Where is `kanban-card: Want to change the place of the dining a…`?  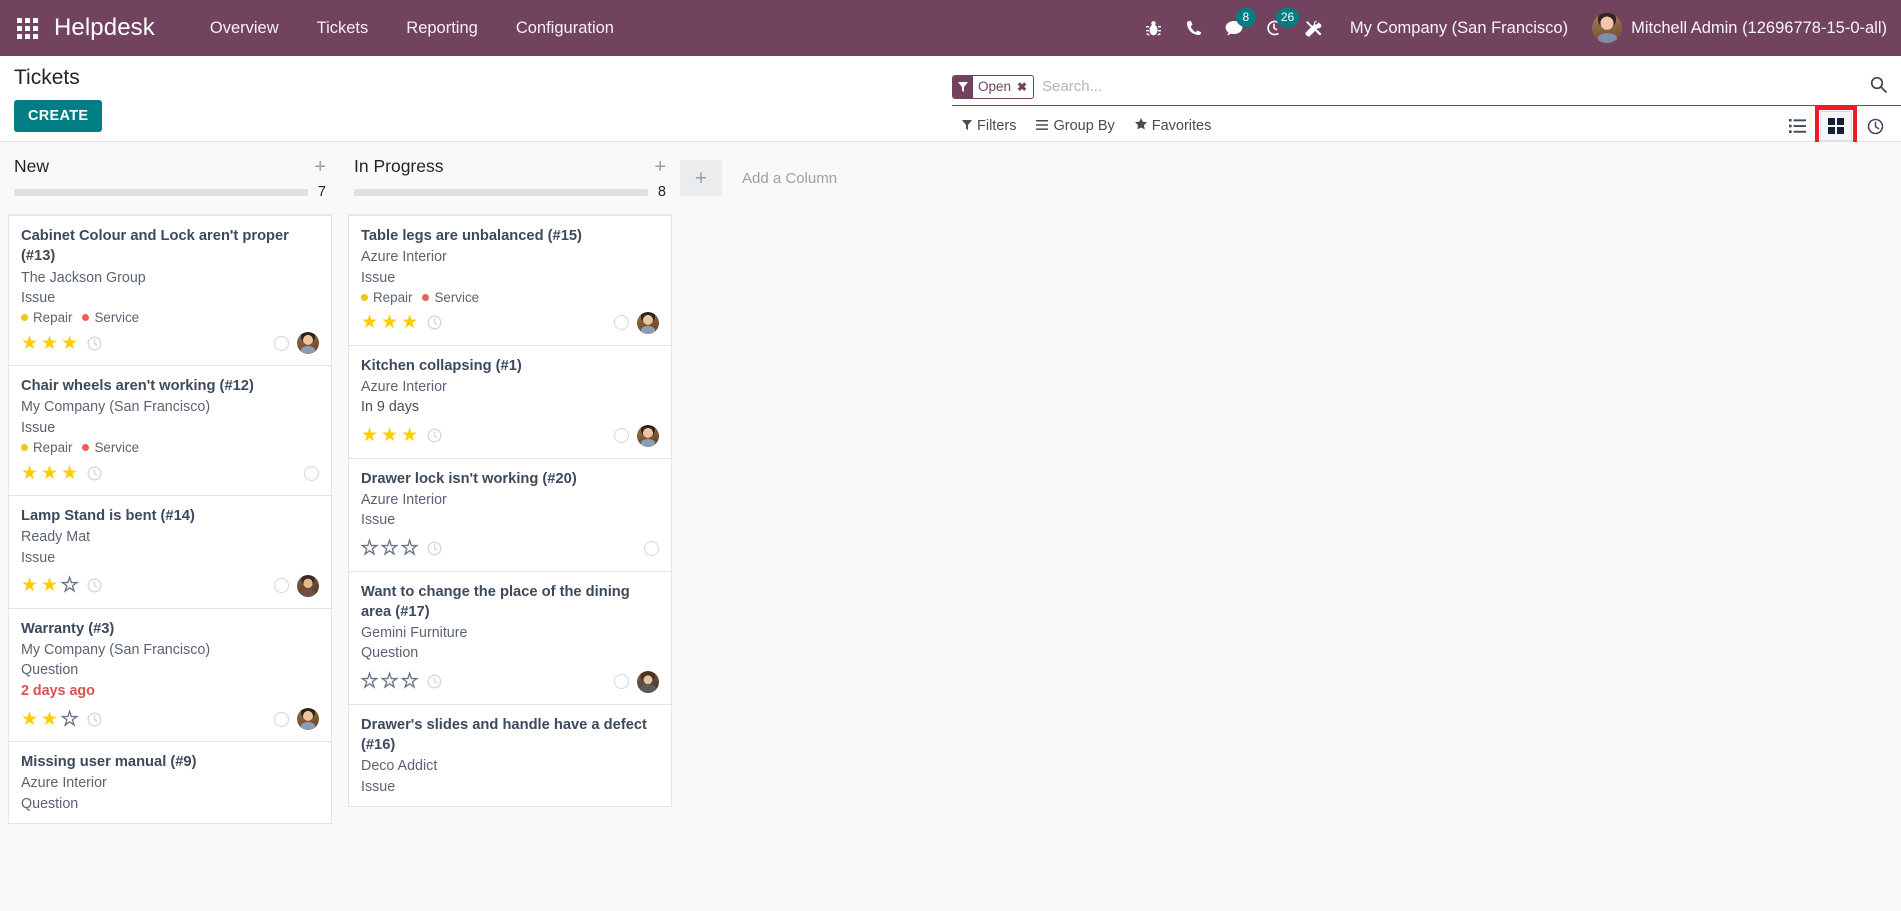
kanban-card: Want to change the place of the dining a… is located at coordinates (510, 638).